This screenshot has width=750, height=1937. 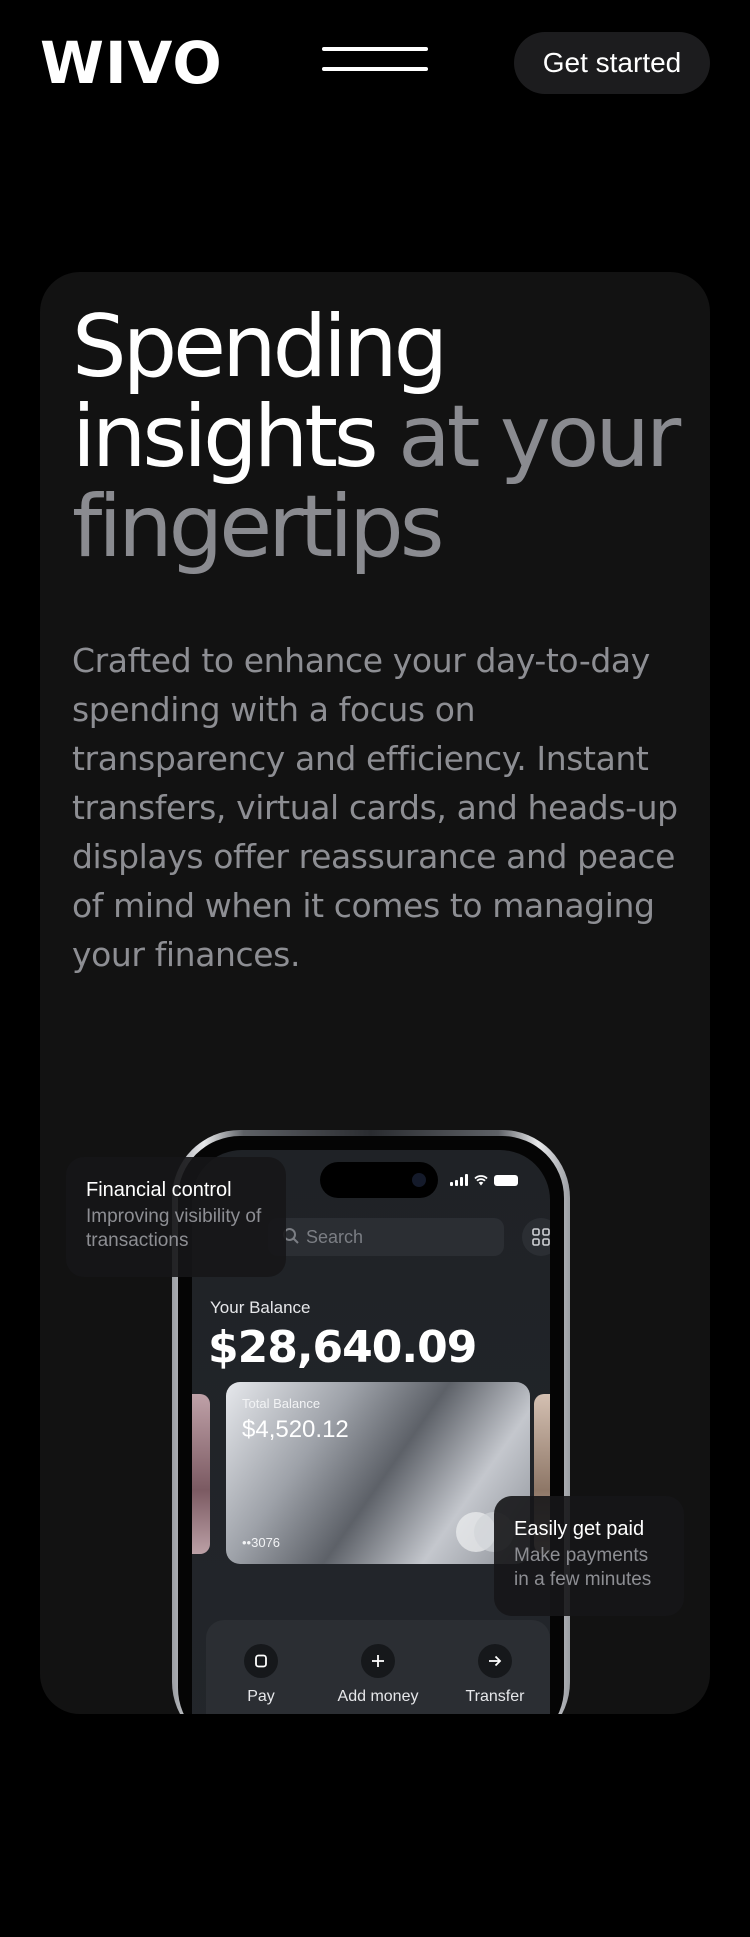 I want to click on pay-label: Pay, so click(x=261, y=1696).